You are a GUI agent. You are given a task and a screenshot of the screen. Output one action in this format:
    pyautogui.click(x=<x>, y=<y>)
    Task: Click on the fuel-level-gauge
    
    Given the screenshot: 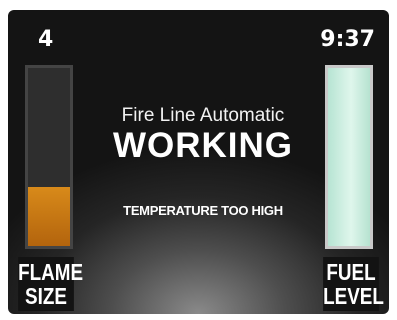 What is the action you would take?
    pyautogui.click(x=349, y=157)
    